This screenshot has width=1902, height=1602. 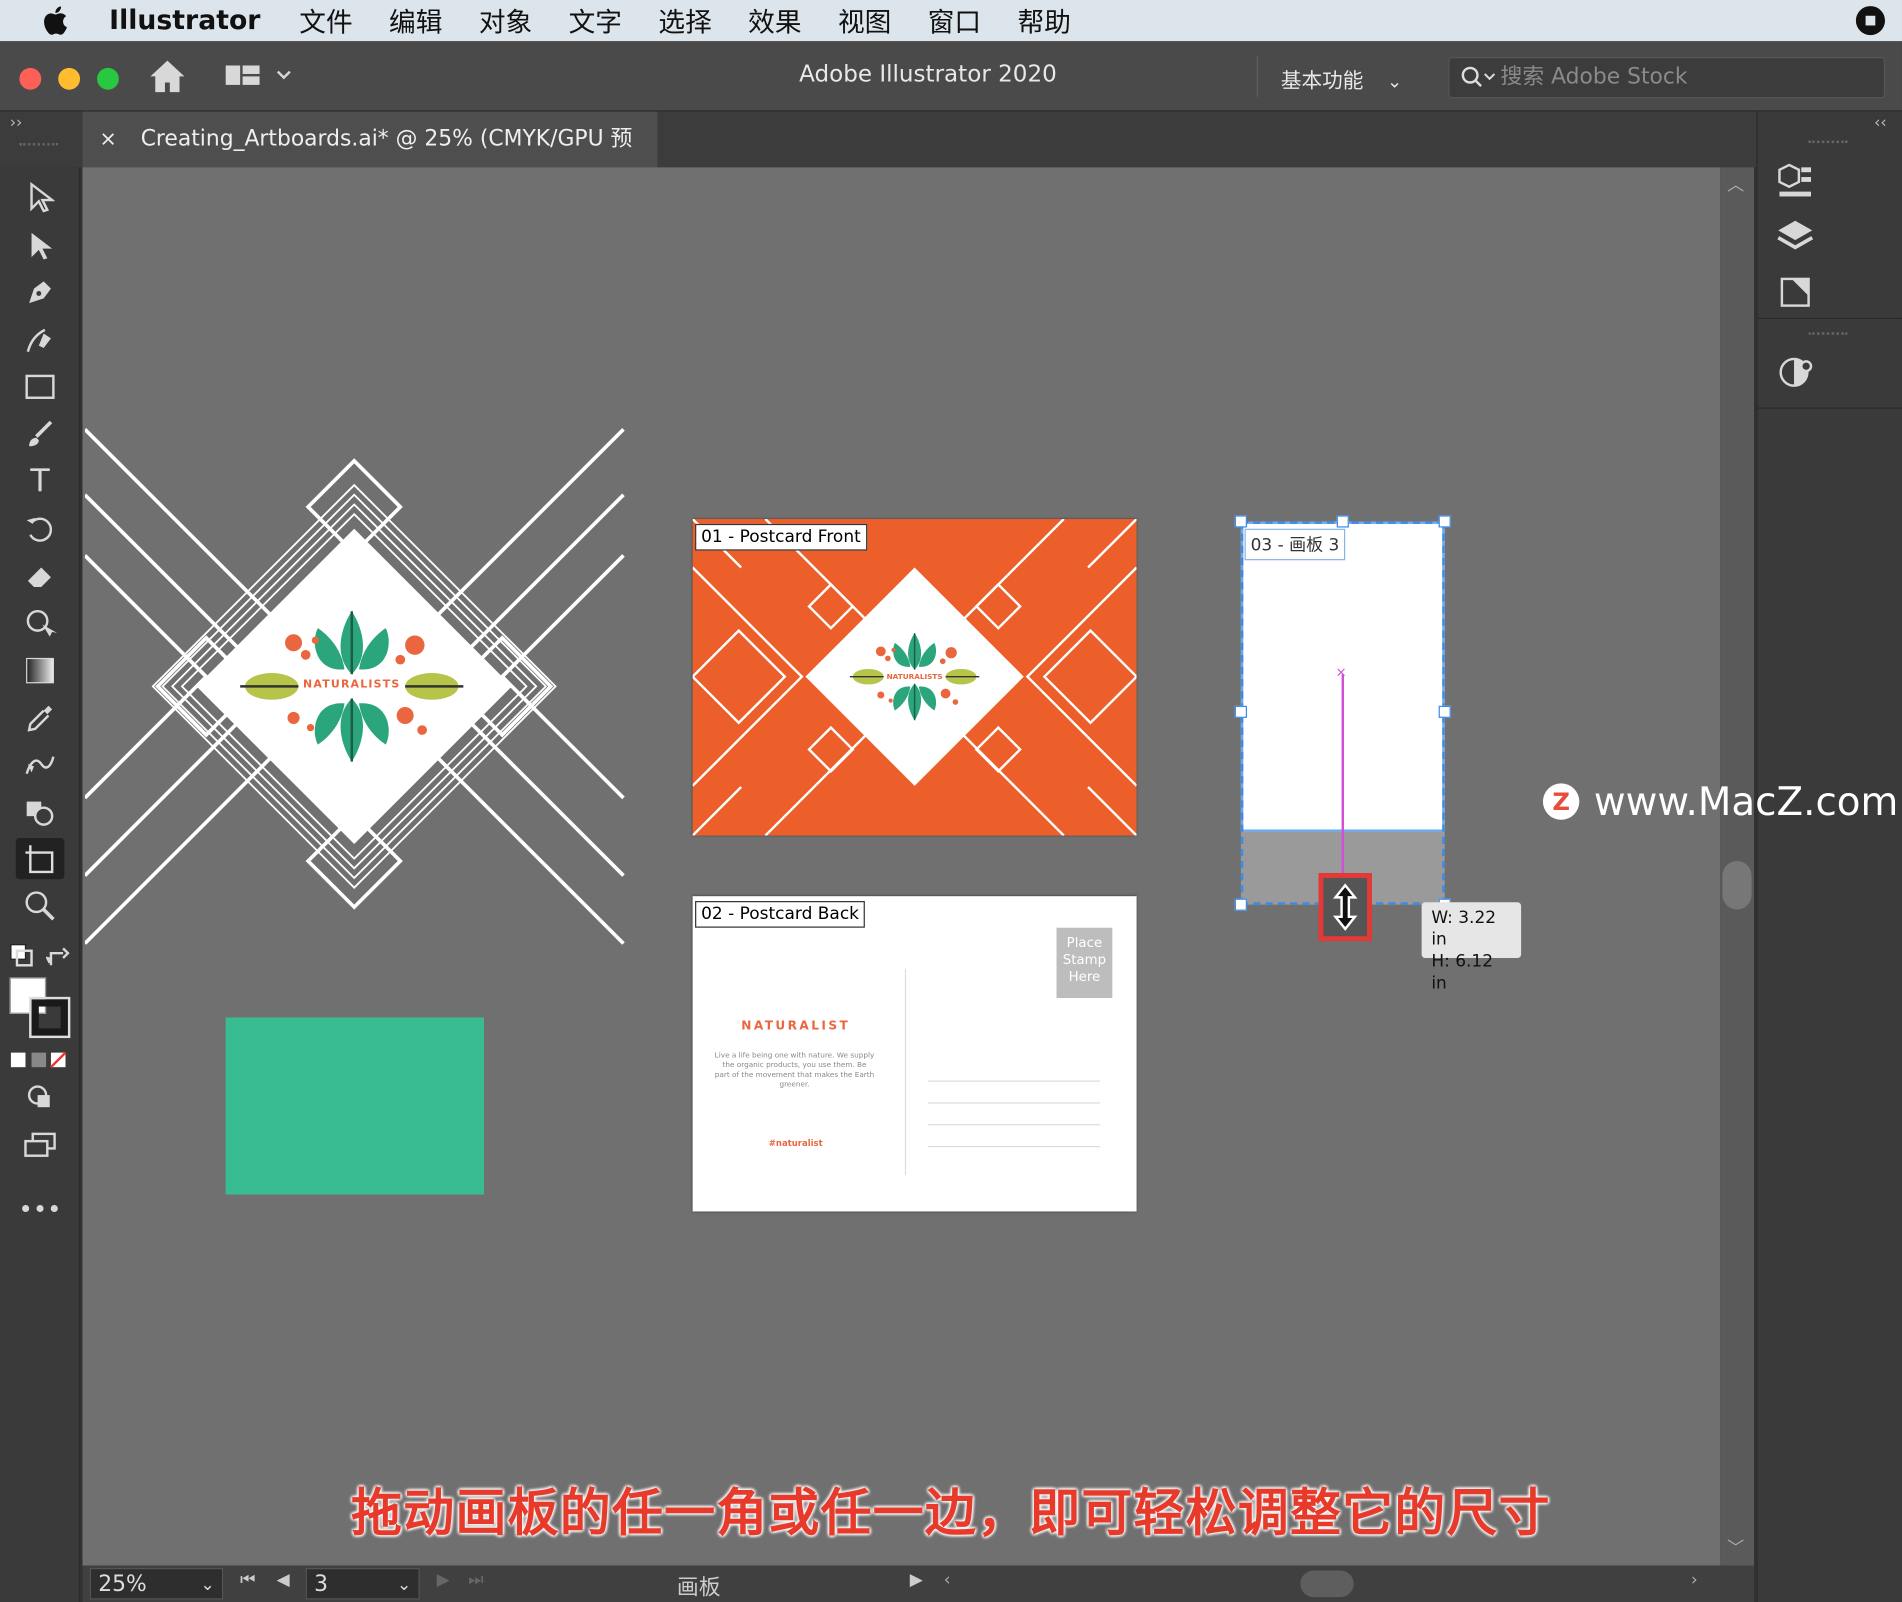 I want to click on teal-rectangle, so click(x=354, y=1106).